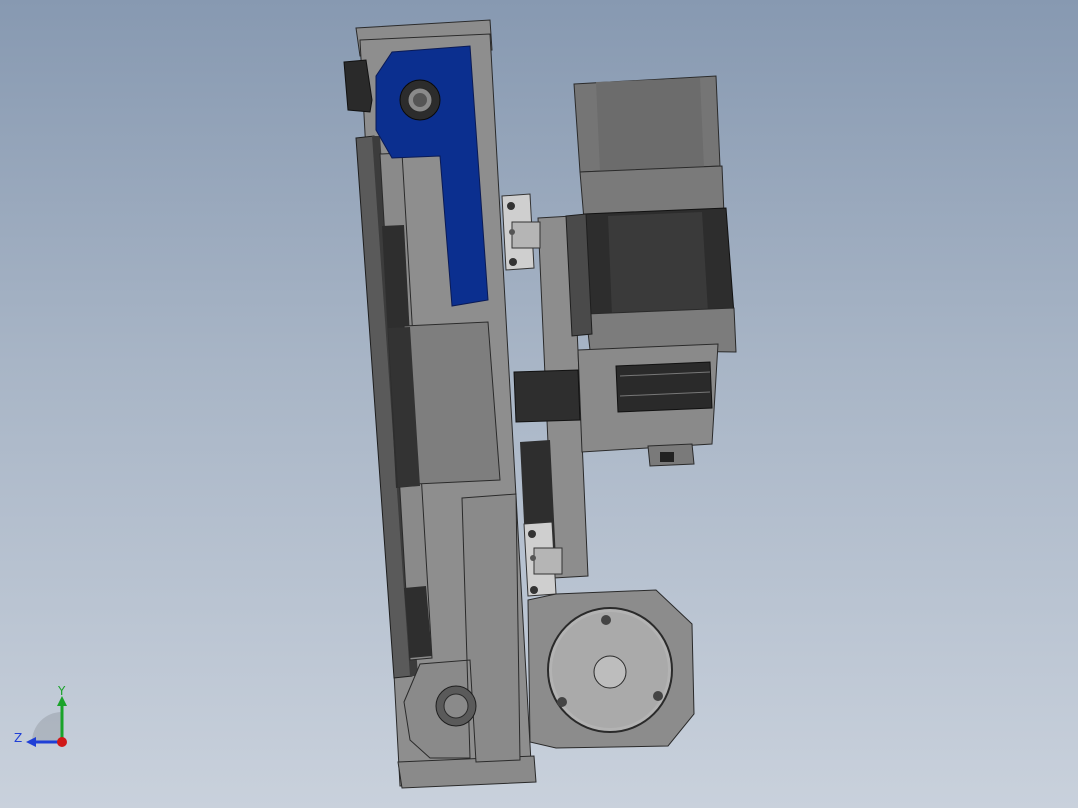 The image size is (1078, 808). Describe the element at coordinates (18, 738) in the screenshot. I see `z-axis-label: Z` at that location.